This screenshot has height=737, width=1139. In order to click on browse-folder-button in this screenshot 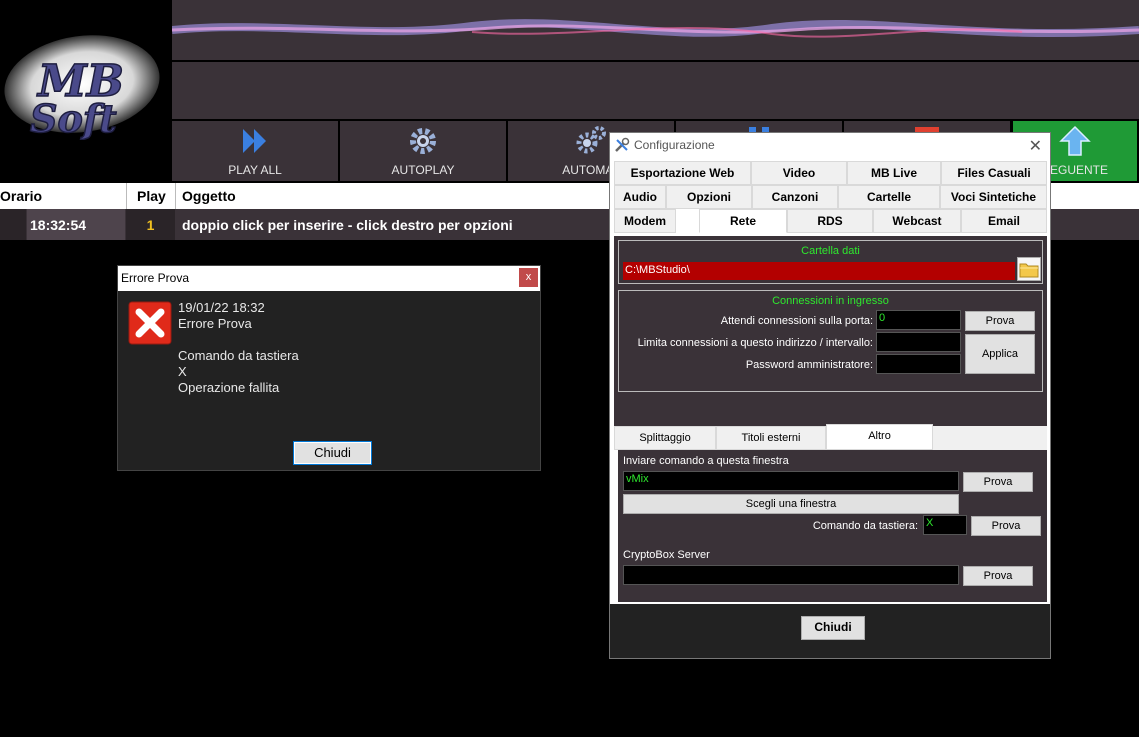, I will do `click(1029, 269)`.